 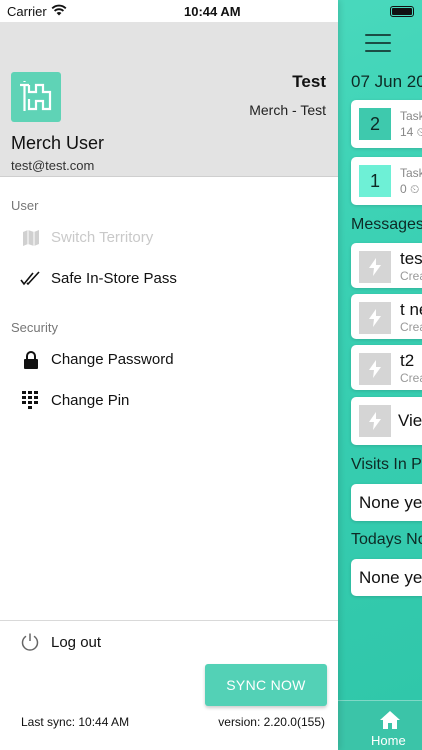 I want to click on visits-heading: Visits In P, so click(x=386, y=464).